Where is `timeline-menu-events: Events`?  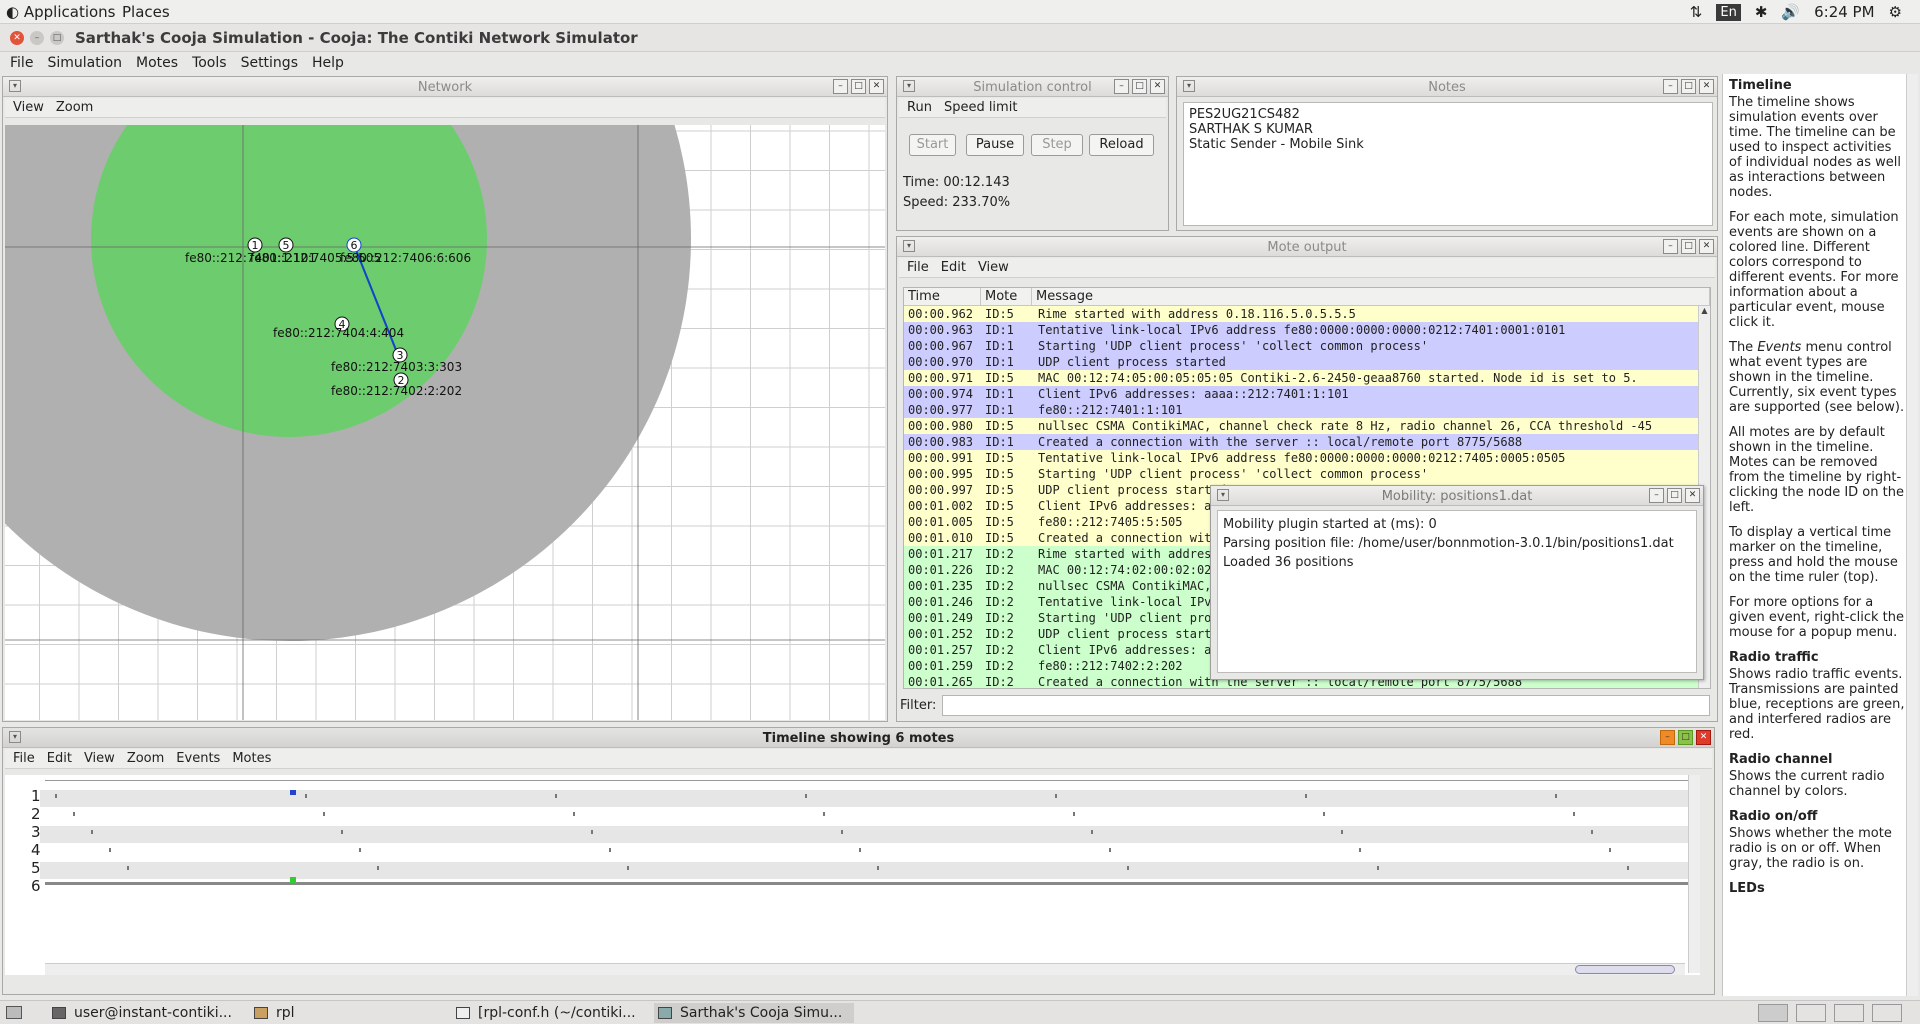
timeline-menu-events: Events is located at coordinates (198, 758).